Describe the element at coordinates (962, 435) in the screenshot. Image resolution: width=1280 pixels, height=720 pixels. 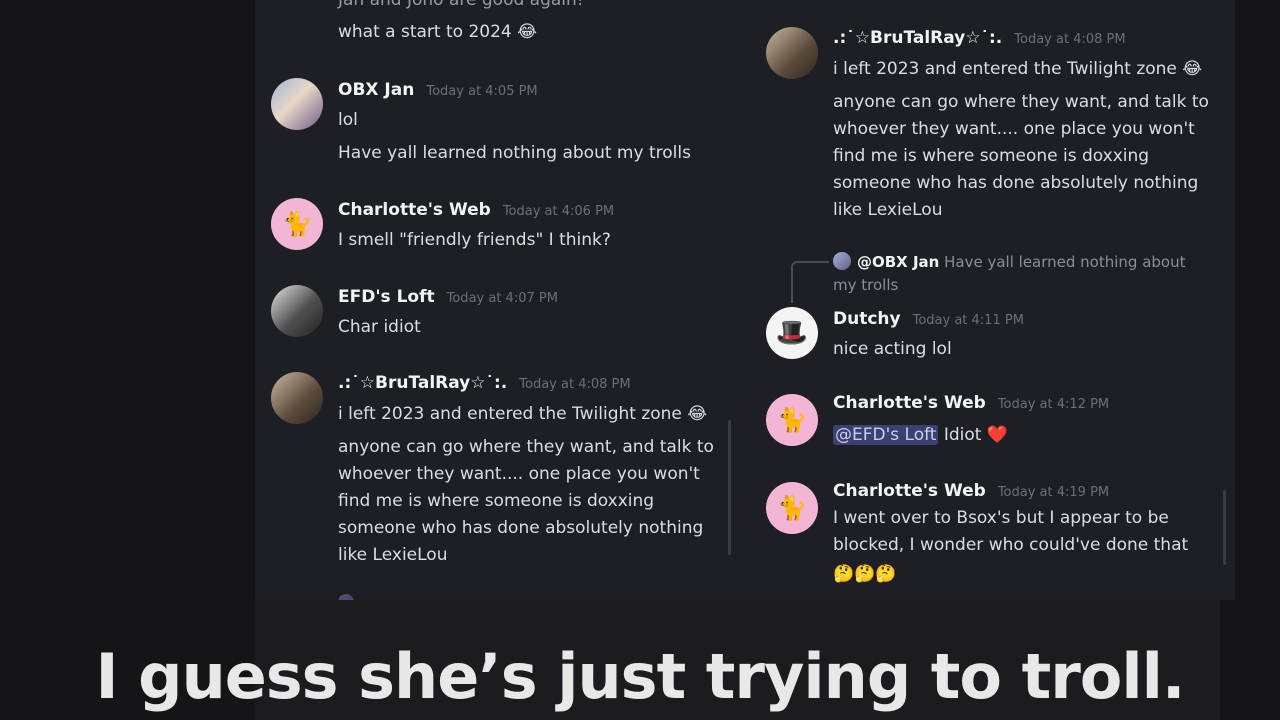
I see `message-text: Idiot` at that location.